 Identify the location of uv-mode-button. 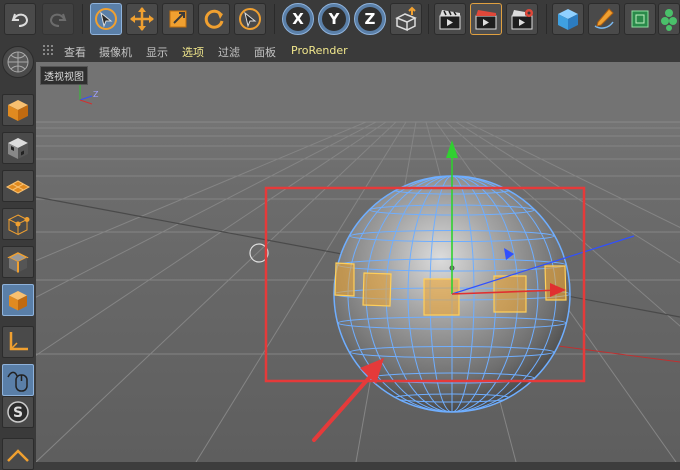
(18, 186).